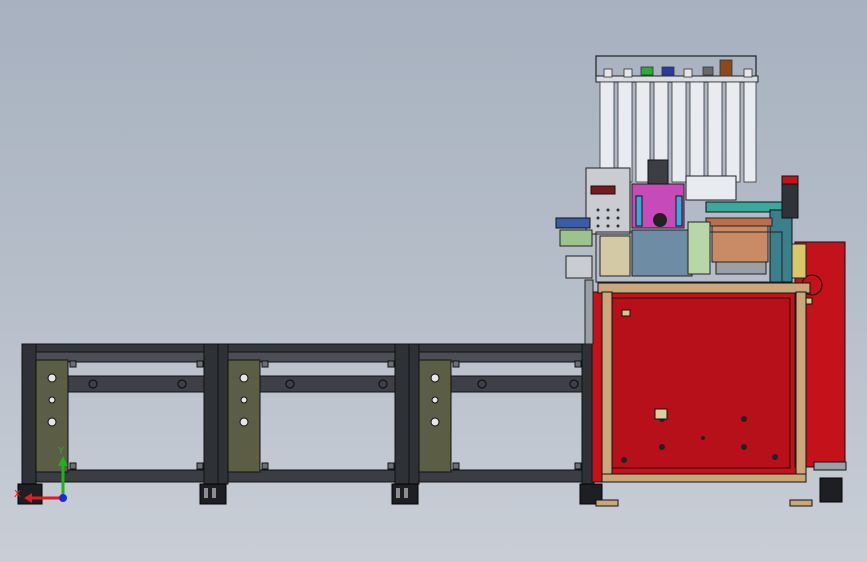 This screenshot has width=867, height=562. What do you see at coordinates (677, 119) in the screenshot?
I see `magazine-tower` at bounding box center [677, 119].